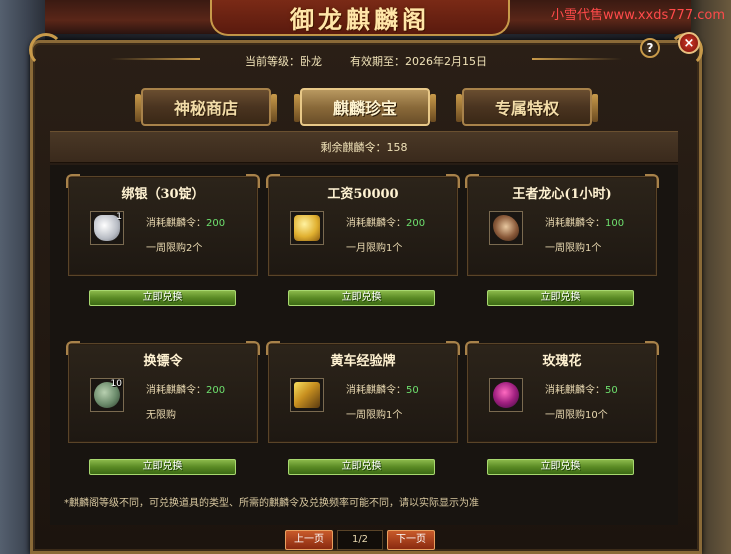 The image size is (731, 554). I want to click on gold-stack-icon, so click(307, 228).